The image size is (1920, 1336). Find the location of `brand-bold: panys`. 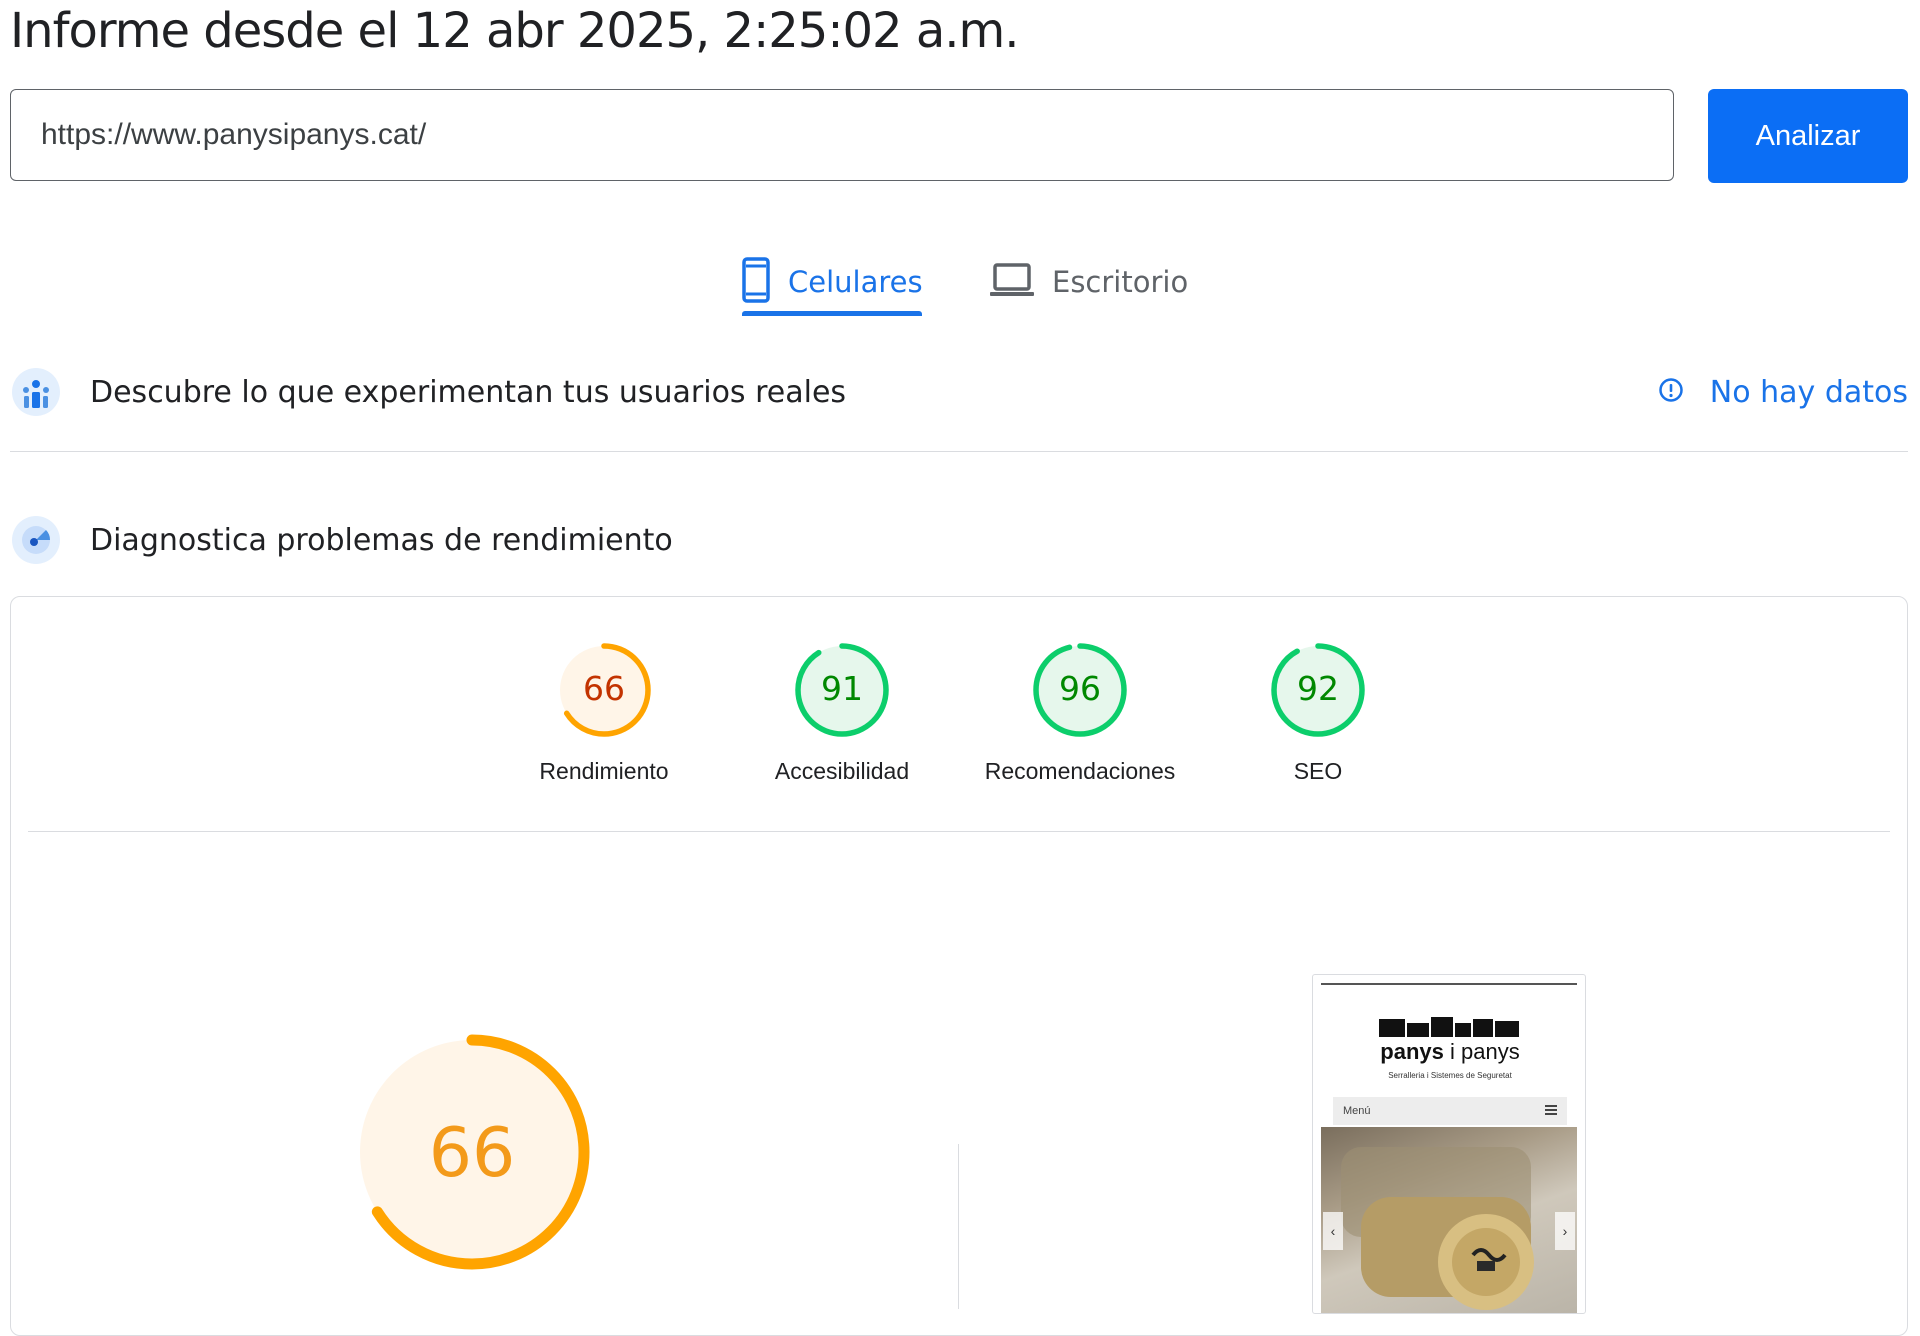

brand-bold: panys is located at coordinates (1412, 1051).